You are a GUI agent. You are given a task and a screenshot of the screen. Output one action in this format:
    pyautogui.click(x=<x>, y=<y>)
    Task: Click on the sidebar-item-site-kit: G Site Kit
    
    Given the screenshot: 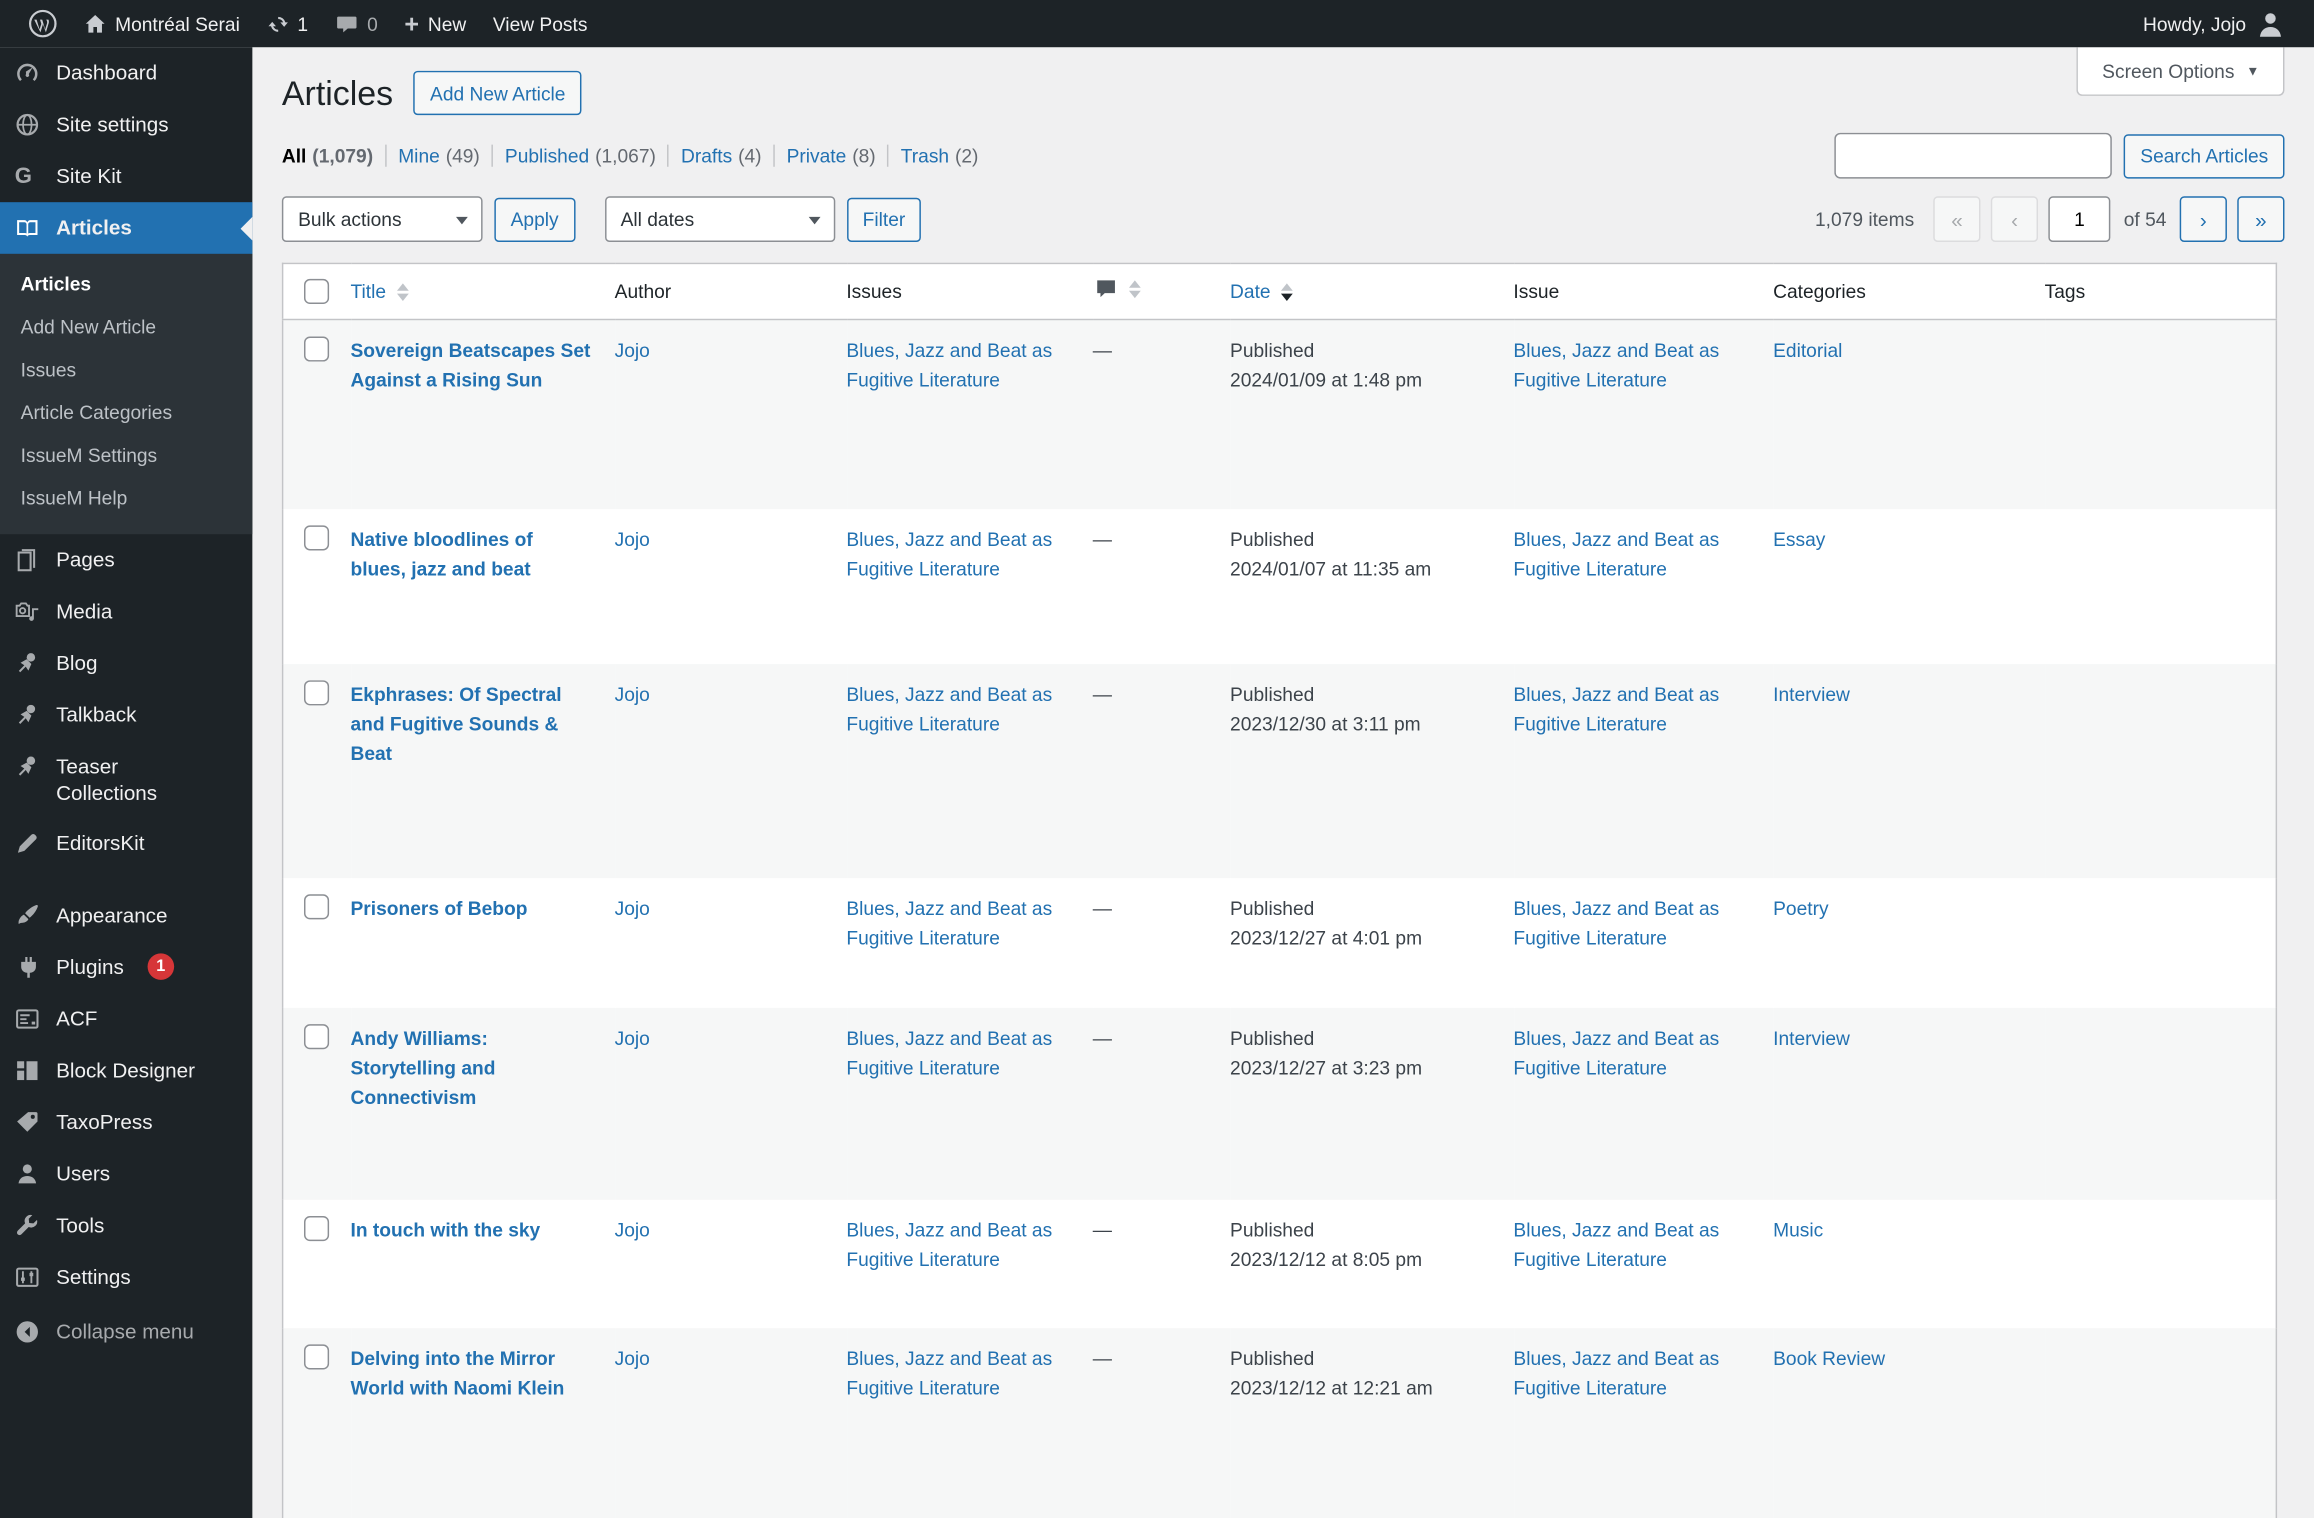 What is the action you would take?
    pyautogui.click(x=126, y=177)
    